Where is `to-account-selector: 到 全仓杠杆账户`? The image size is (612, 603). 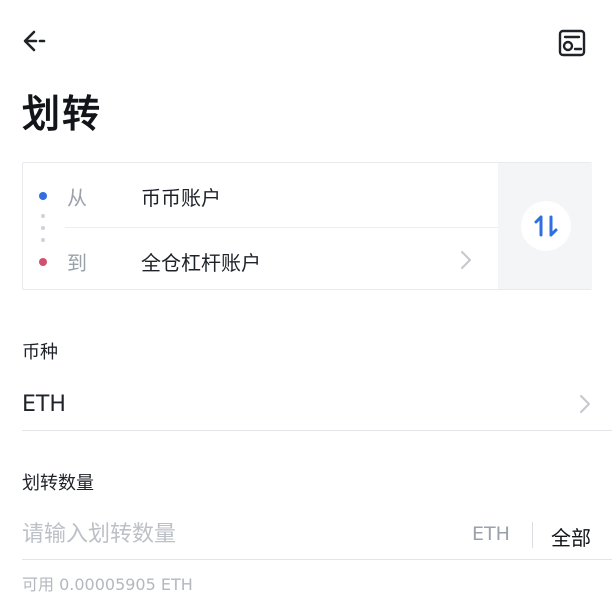 to-account-selector: 到 全仓杠杆账户 is located at coordinates (260, 259).